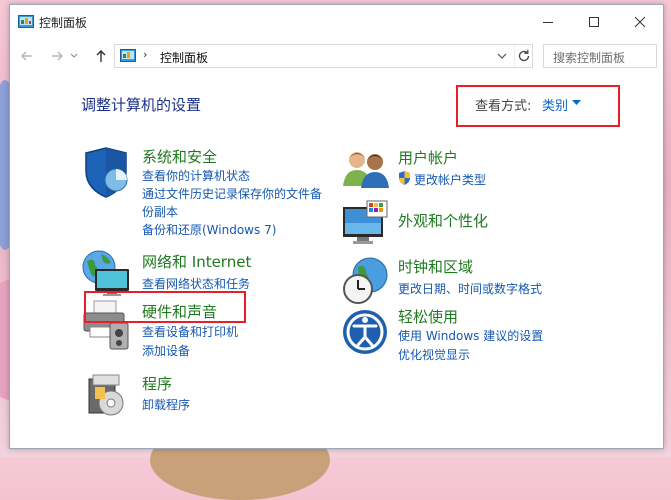 The height and width of the screenshot is (500, 671). I want to click on link-change-account-type: 更改帐户类型, so click(450, 179).